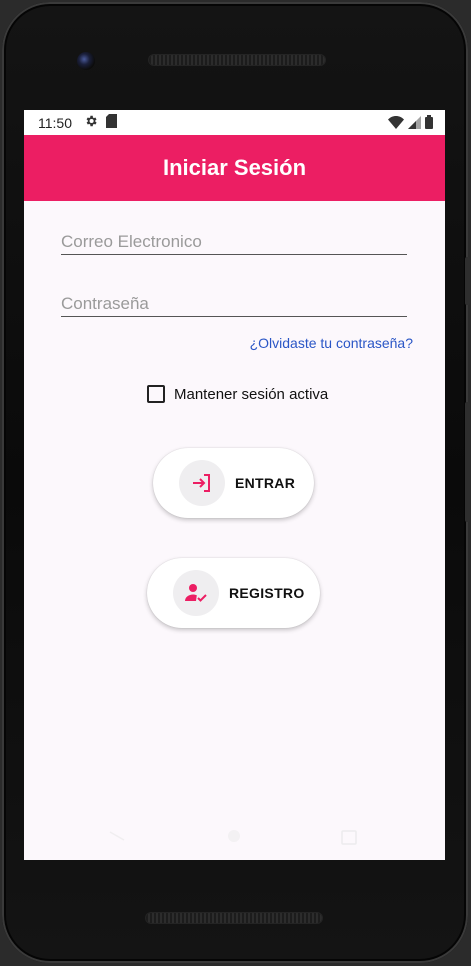 This screenshot has height=966, width=471. Describe the element at coordinates (156, 394) in the screenshot. I see `remember-checkbox` at that location.